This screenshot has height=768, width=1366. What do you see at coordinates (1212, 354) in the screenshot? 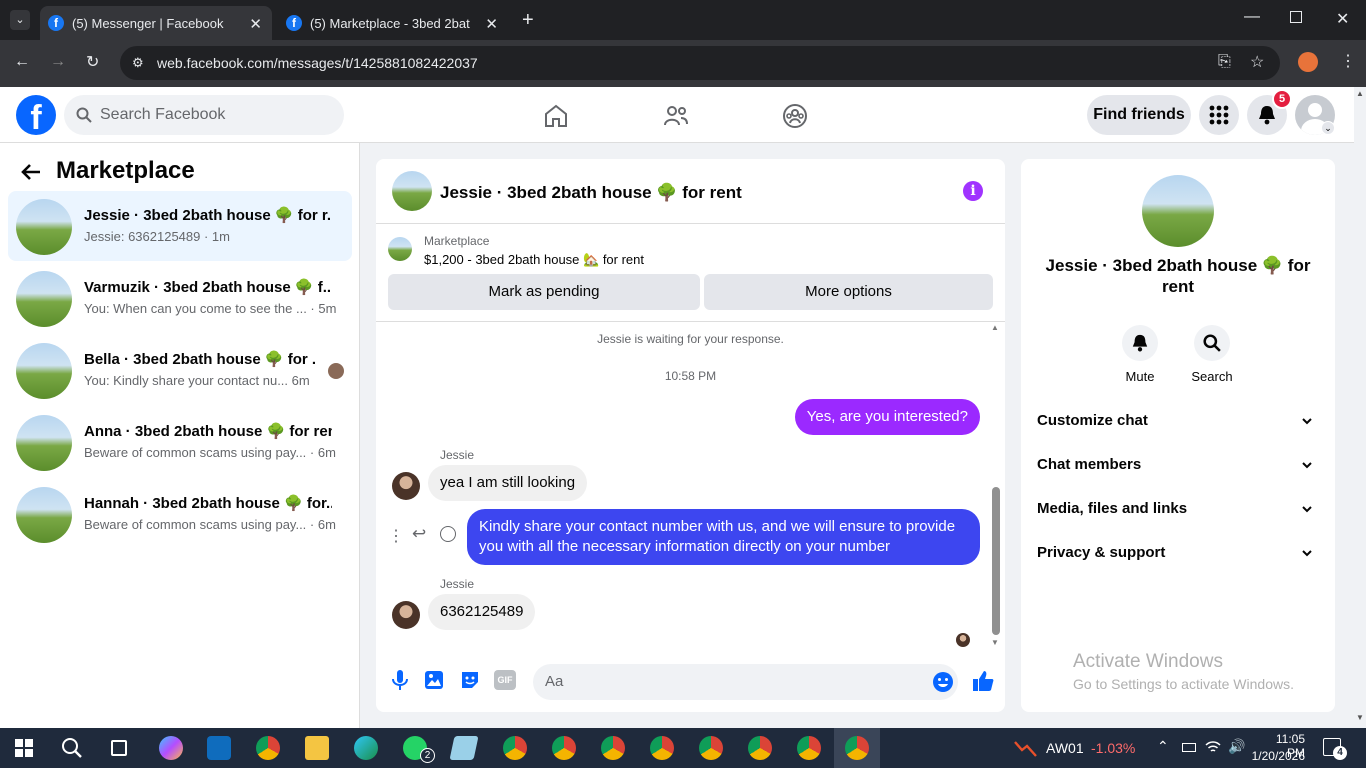
I see `search-chat-button: Search` at bounding box center [1212, 354].